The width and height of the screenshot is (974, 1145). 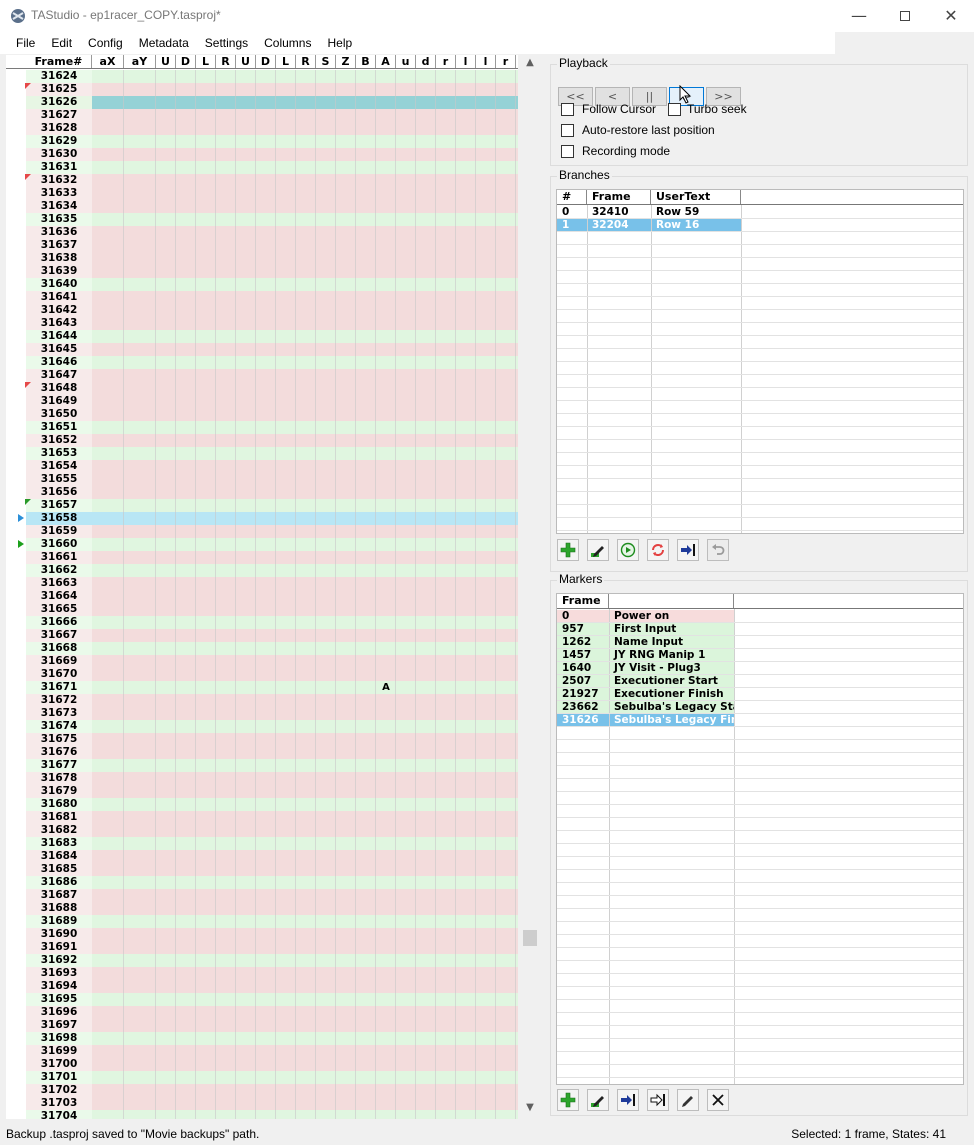 I want to click on table-row: 31686, so click(x=262, y=882).